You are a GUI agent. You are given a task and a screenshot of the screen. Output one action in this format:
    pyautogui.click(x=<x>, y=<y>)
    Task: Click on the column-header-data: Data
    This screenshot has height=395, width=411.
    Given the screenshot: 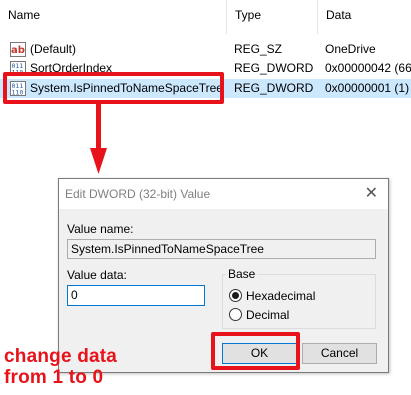 What is the action you would take?
    pyautogui.click(x=364, y=17)
    